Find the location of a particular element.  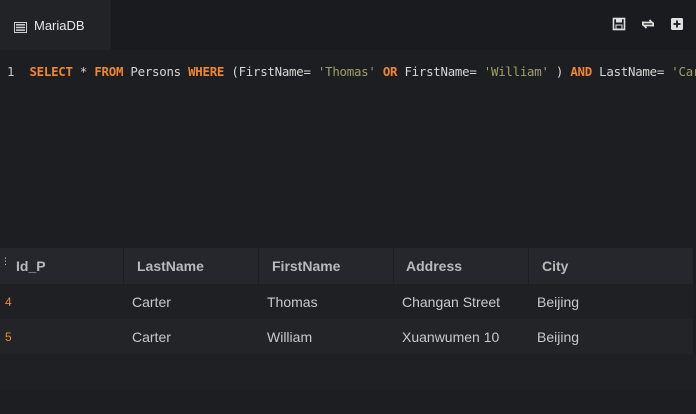

swap-icon is located at coordinates (648, 24).